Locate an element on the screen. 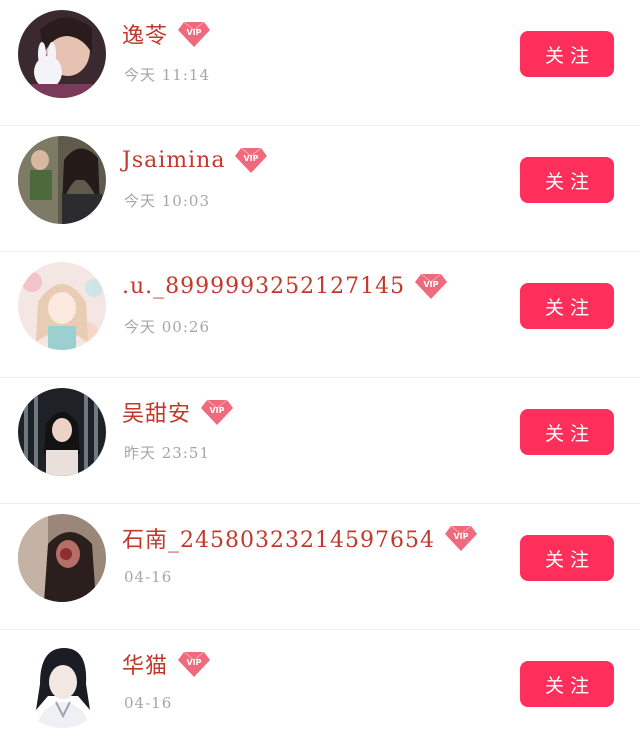 The width and height of the screenshot is (640, 756). timestamp: 昨天 23:51 is located at coordinates (167, 453).